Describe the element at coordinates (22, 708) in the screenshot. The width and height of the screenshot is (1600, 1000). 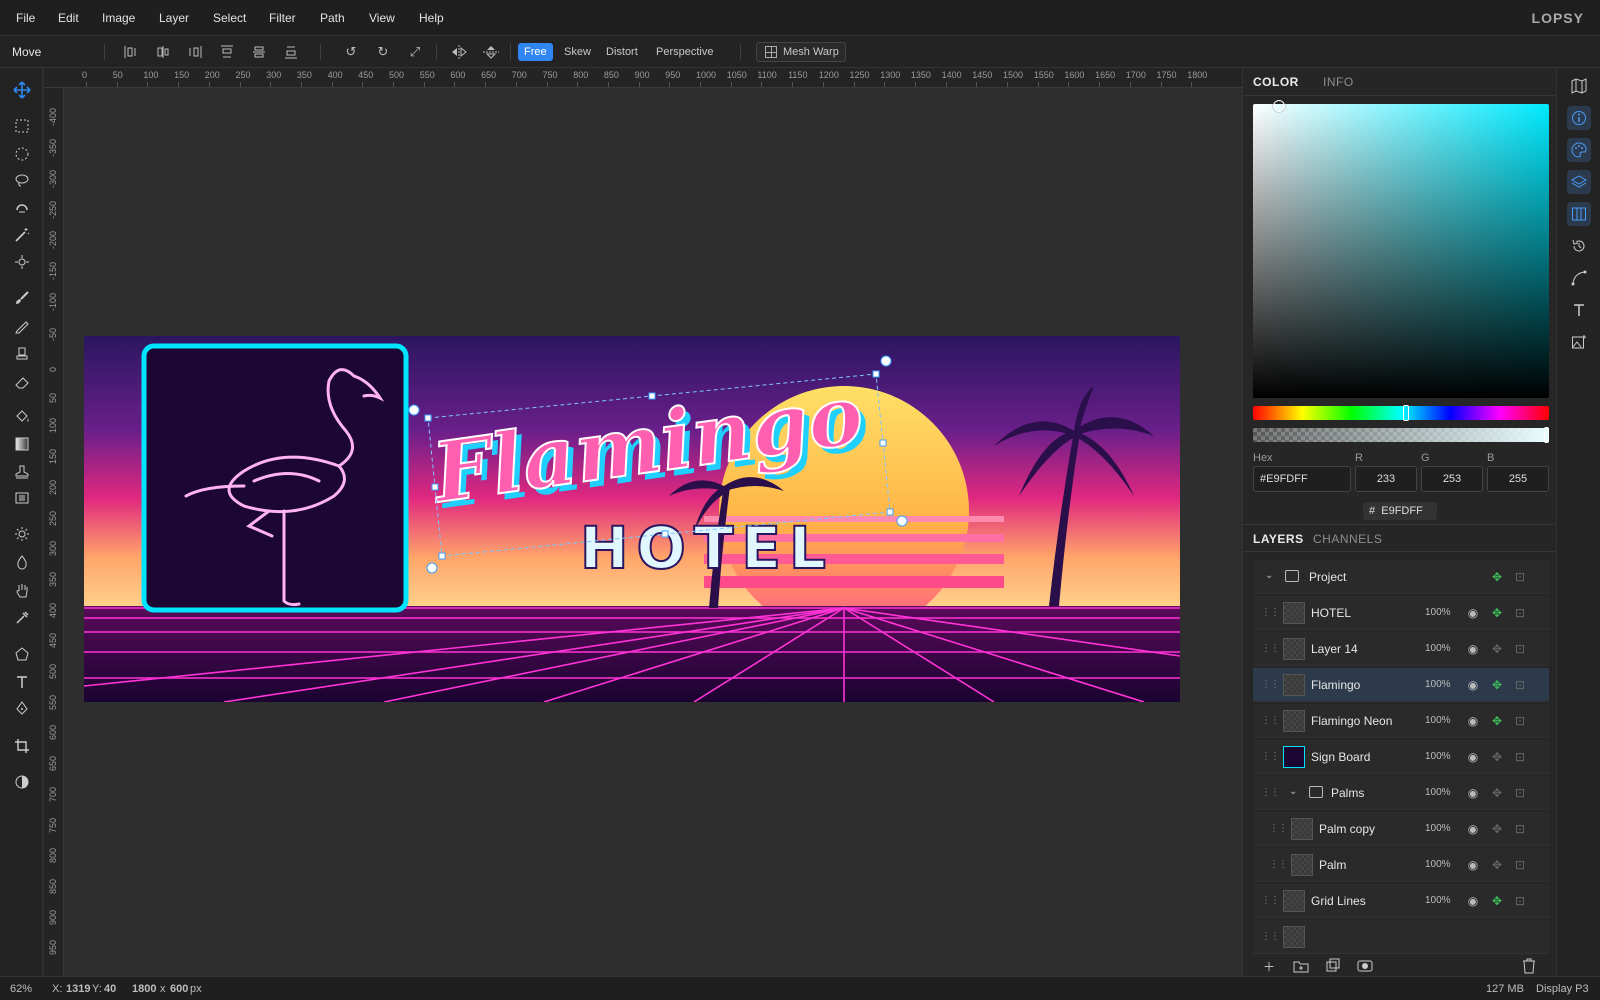
I see `pen-tool-icon` at that location.